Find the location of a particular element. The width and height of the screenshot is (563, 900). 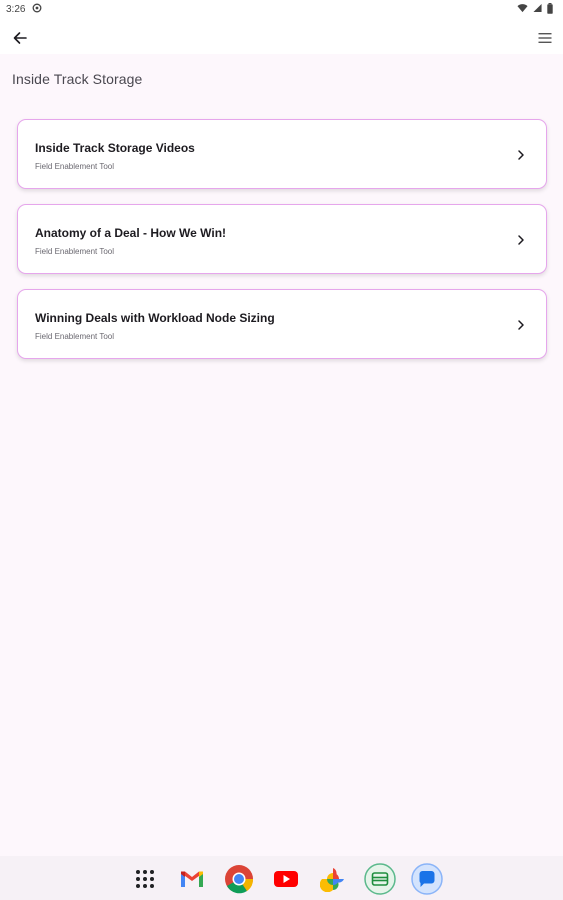

youtube-icon is located at coordinates (286, 879).